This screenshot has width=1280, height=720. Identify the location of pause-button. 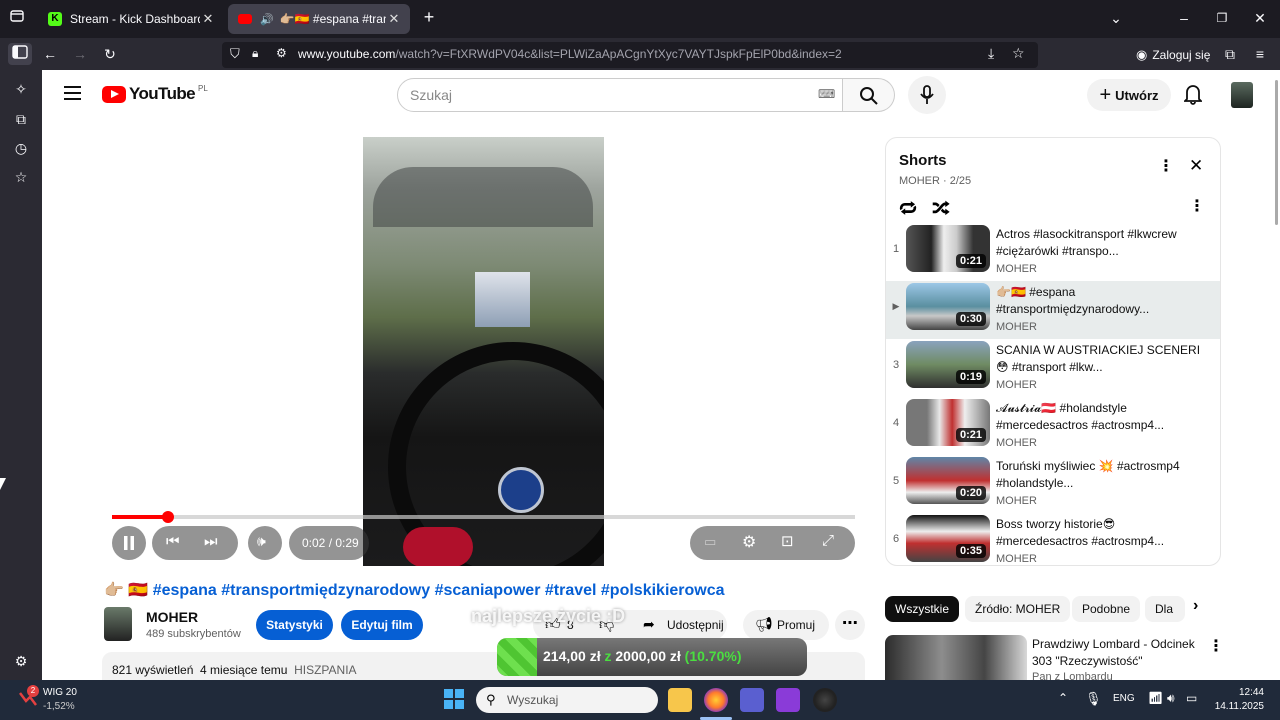
(129, 543).